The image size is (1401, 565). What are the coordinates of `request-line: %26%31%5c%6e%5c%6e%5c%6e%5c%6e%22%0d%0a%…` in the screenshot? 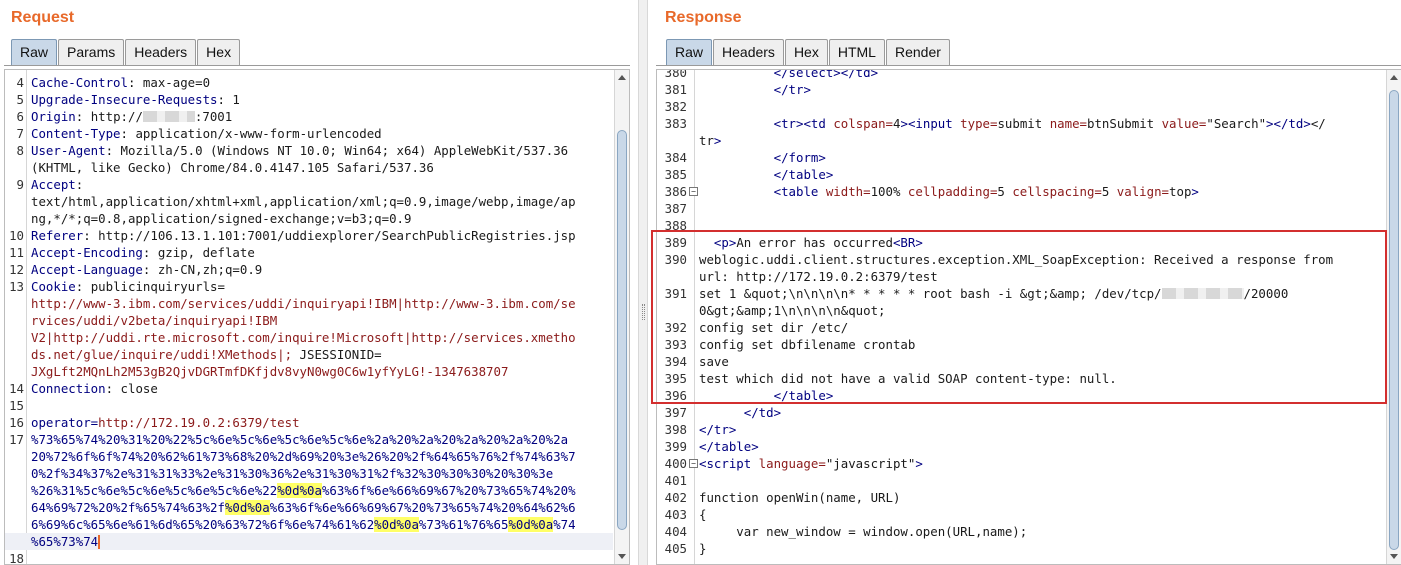 It's located at (309, 490).